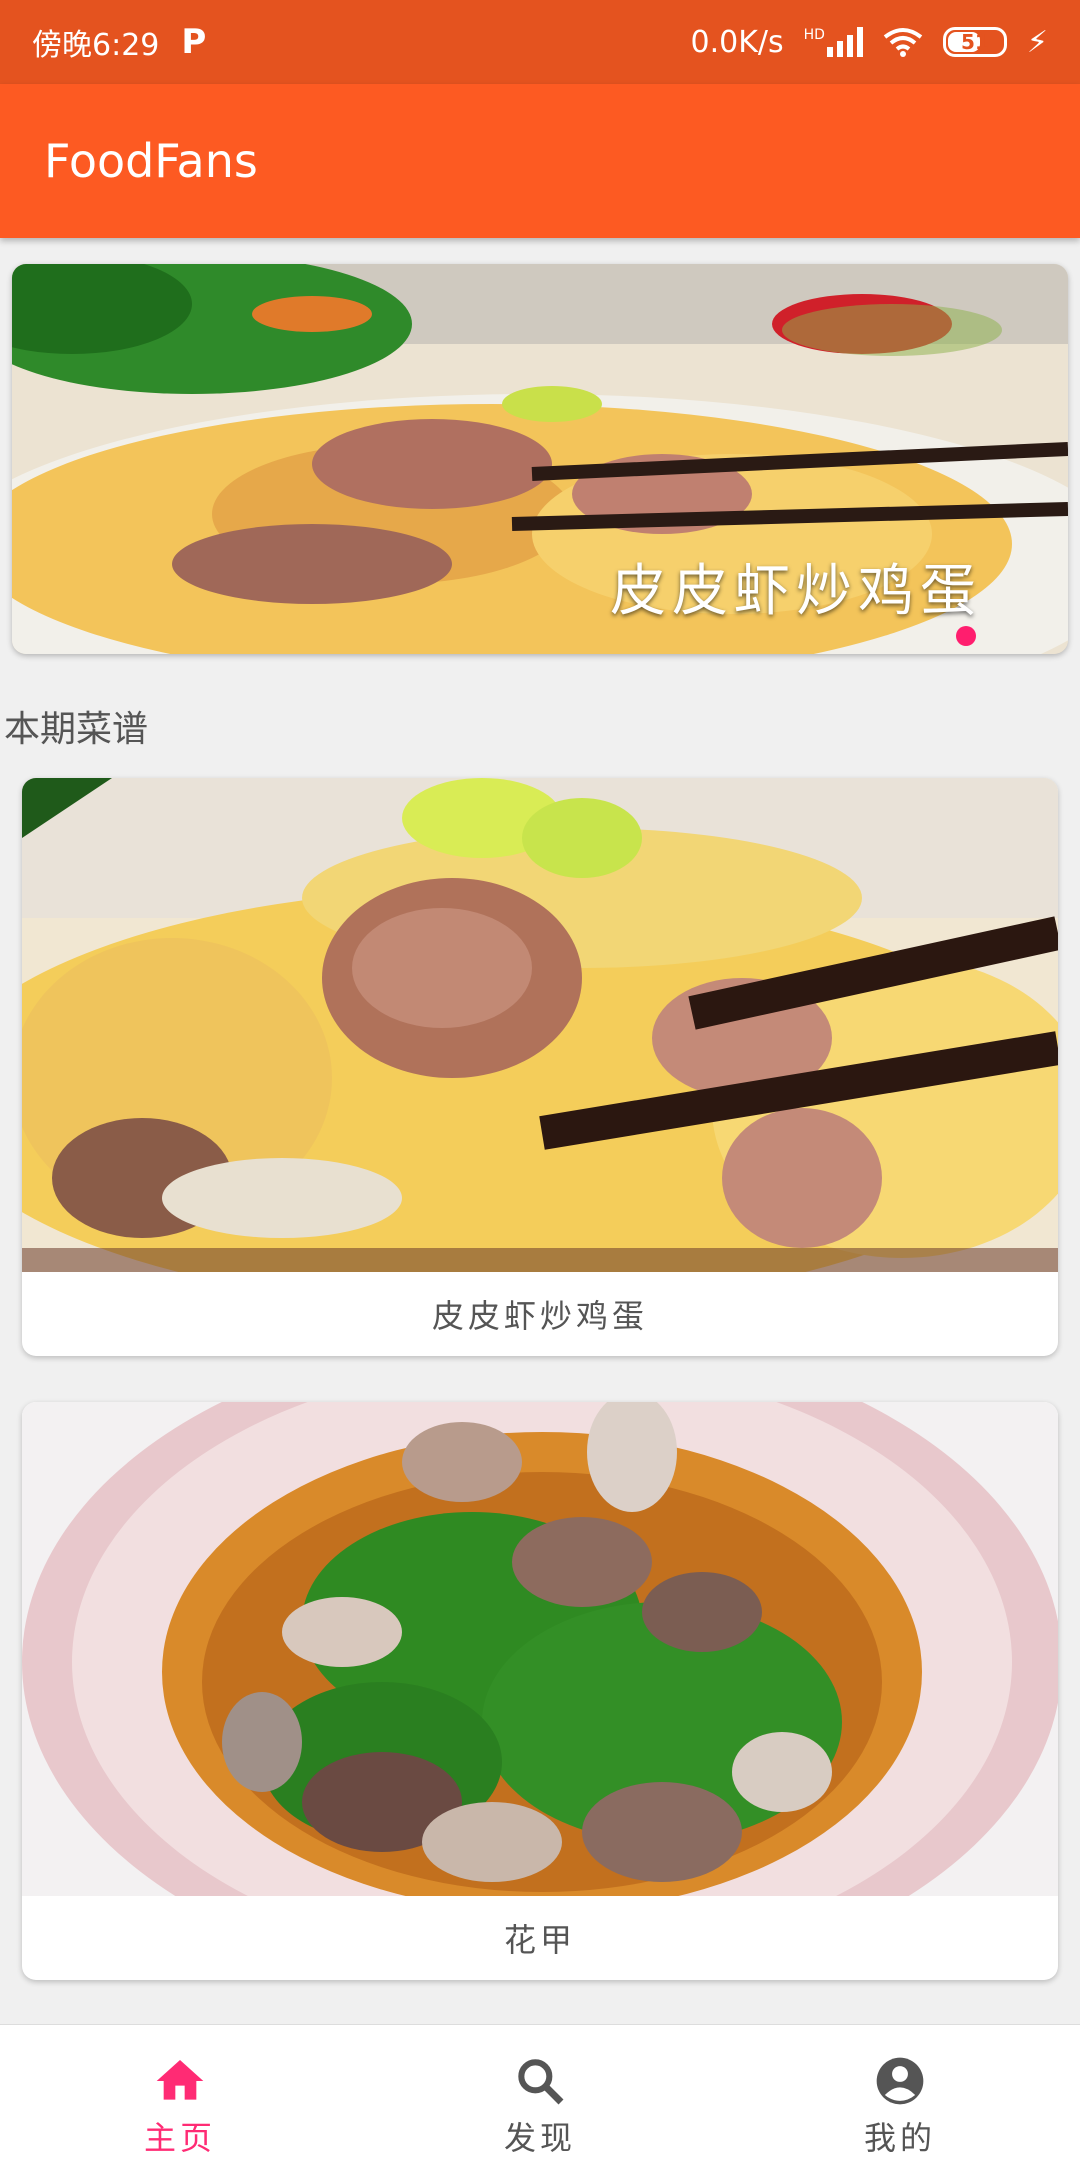 The height and width of the screenshot is (2159, 1080). I want to click on nav-item-profile: 我的, so click(900, 2092).